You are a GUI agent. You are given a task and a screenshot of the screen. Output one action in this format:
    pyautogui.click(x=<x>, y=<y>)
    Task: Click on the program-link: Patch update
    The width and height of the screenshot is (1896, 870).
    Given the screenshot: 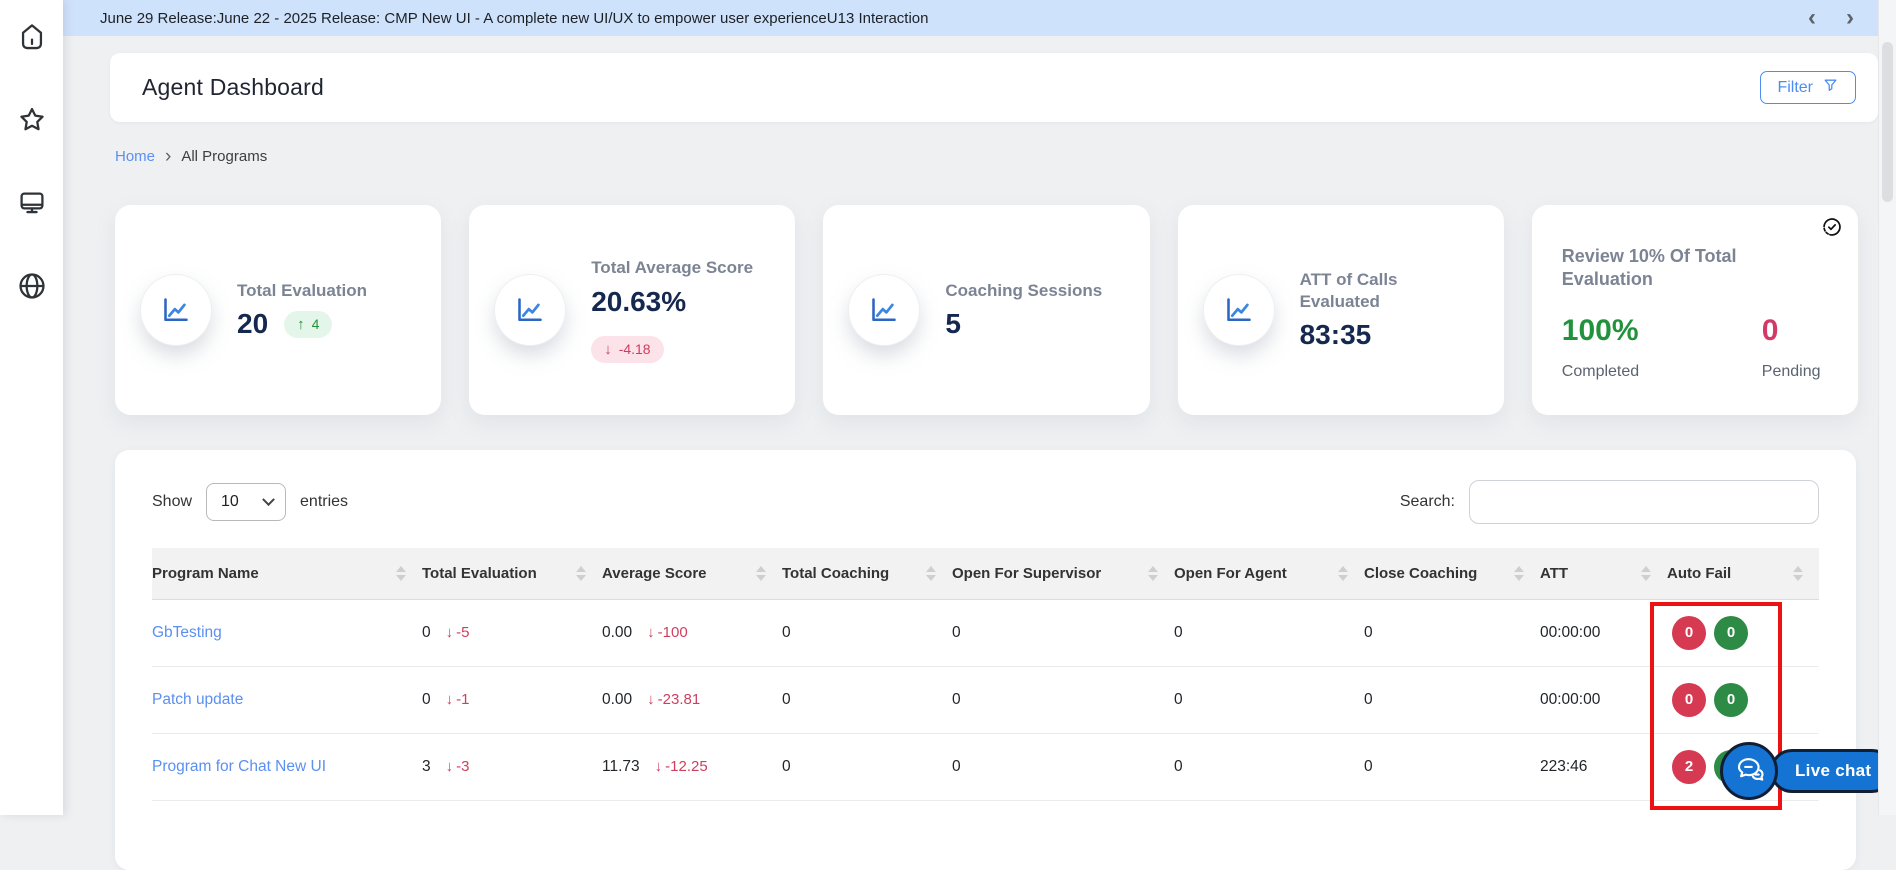 What is the action you would take?
    pyautogui.click(x=197, y=699)
    